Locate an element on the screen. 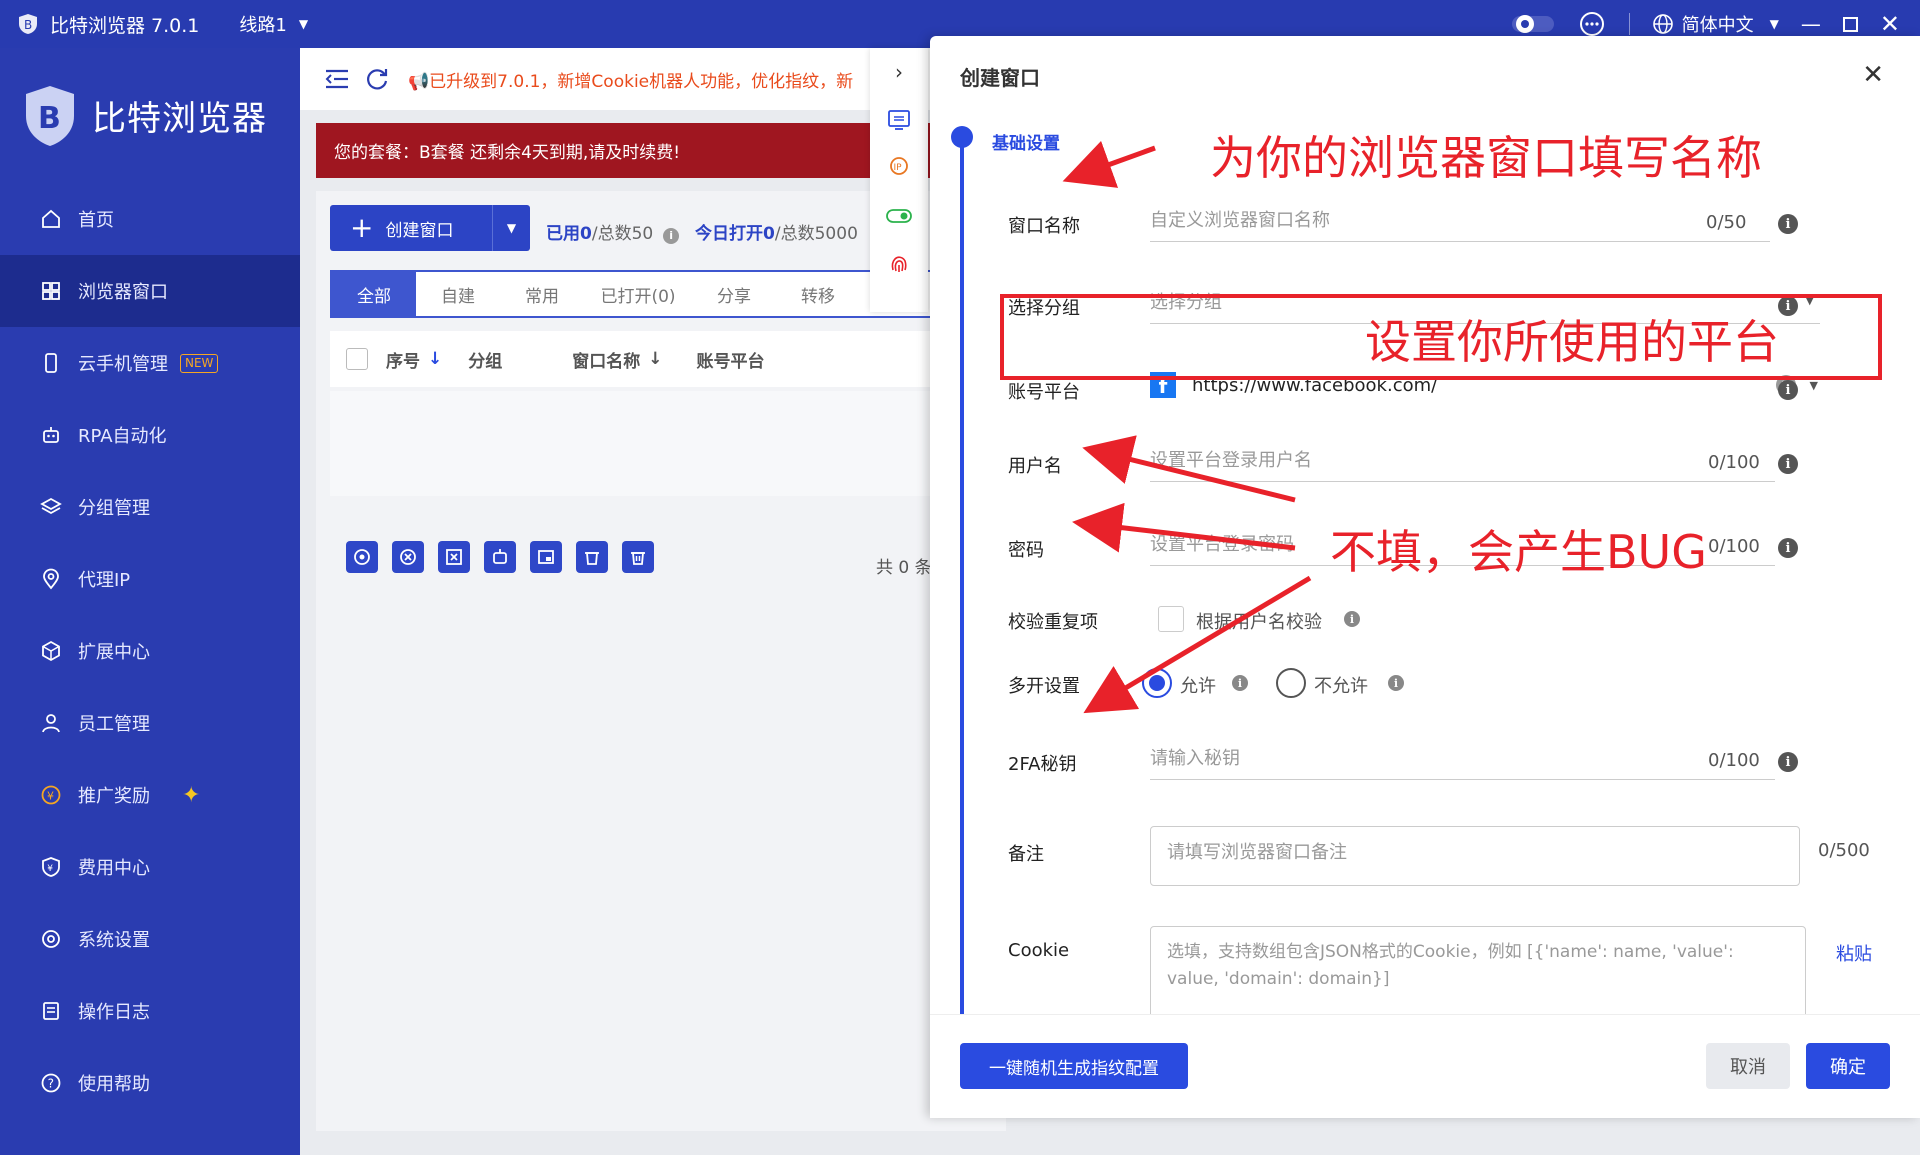 The image size is (1920, 1155). refresh-icon is located at coordinates (377, 79).